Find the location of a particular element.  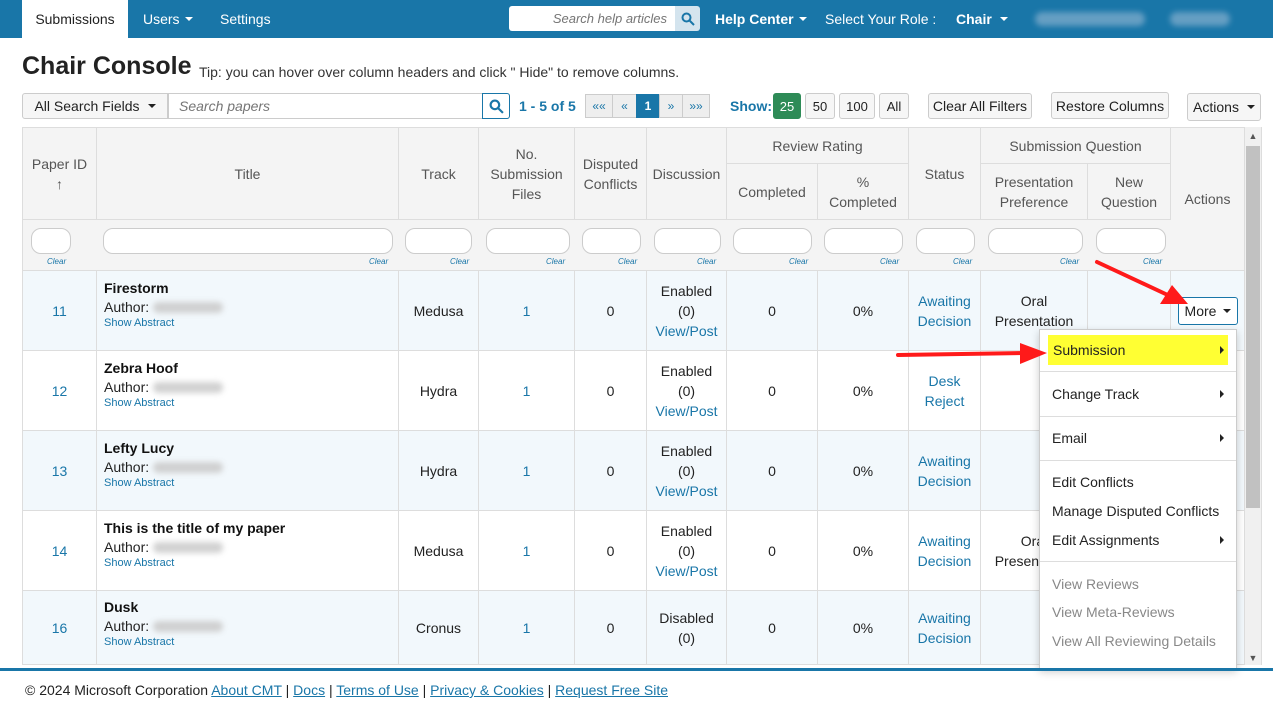

arrow-to-submission-icon is located at coordinates (971, 353).